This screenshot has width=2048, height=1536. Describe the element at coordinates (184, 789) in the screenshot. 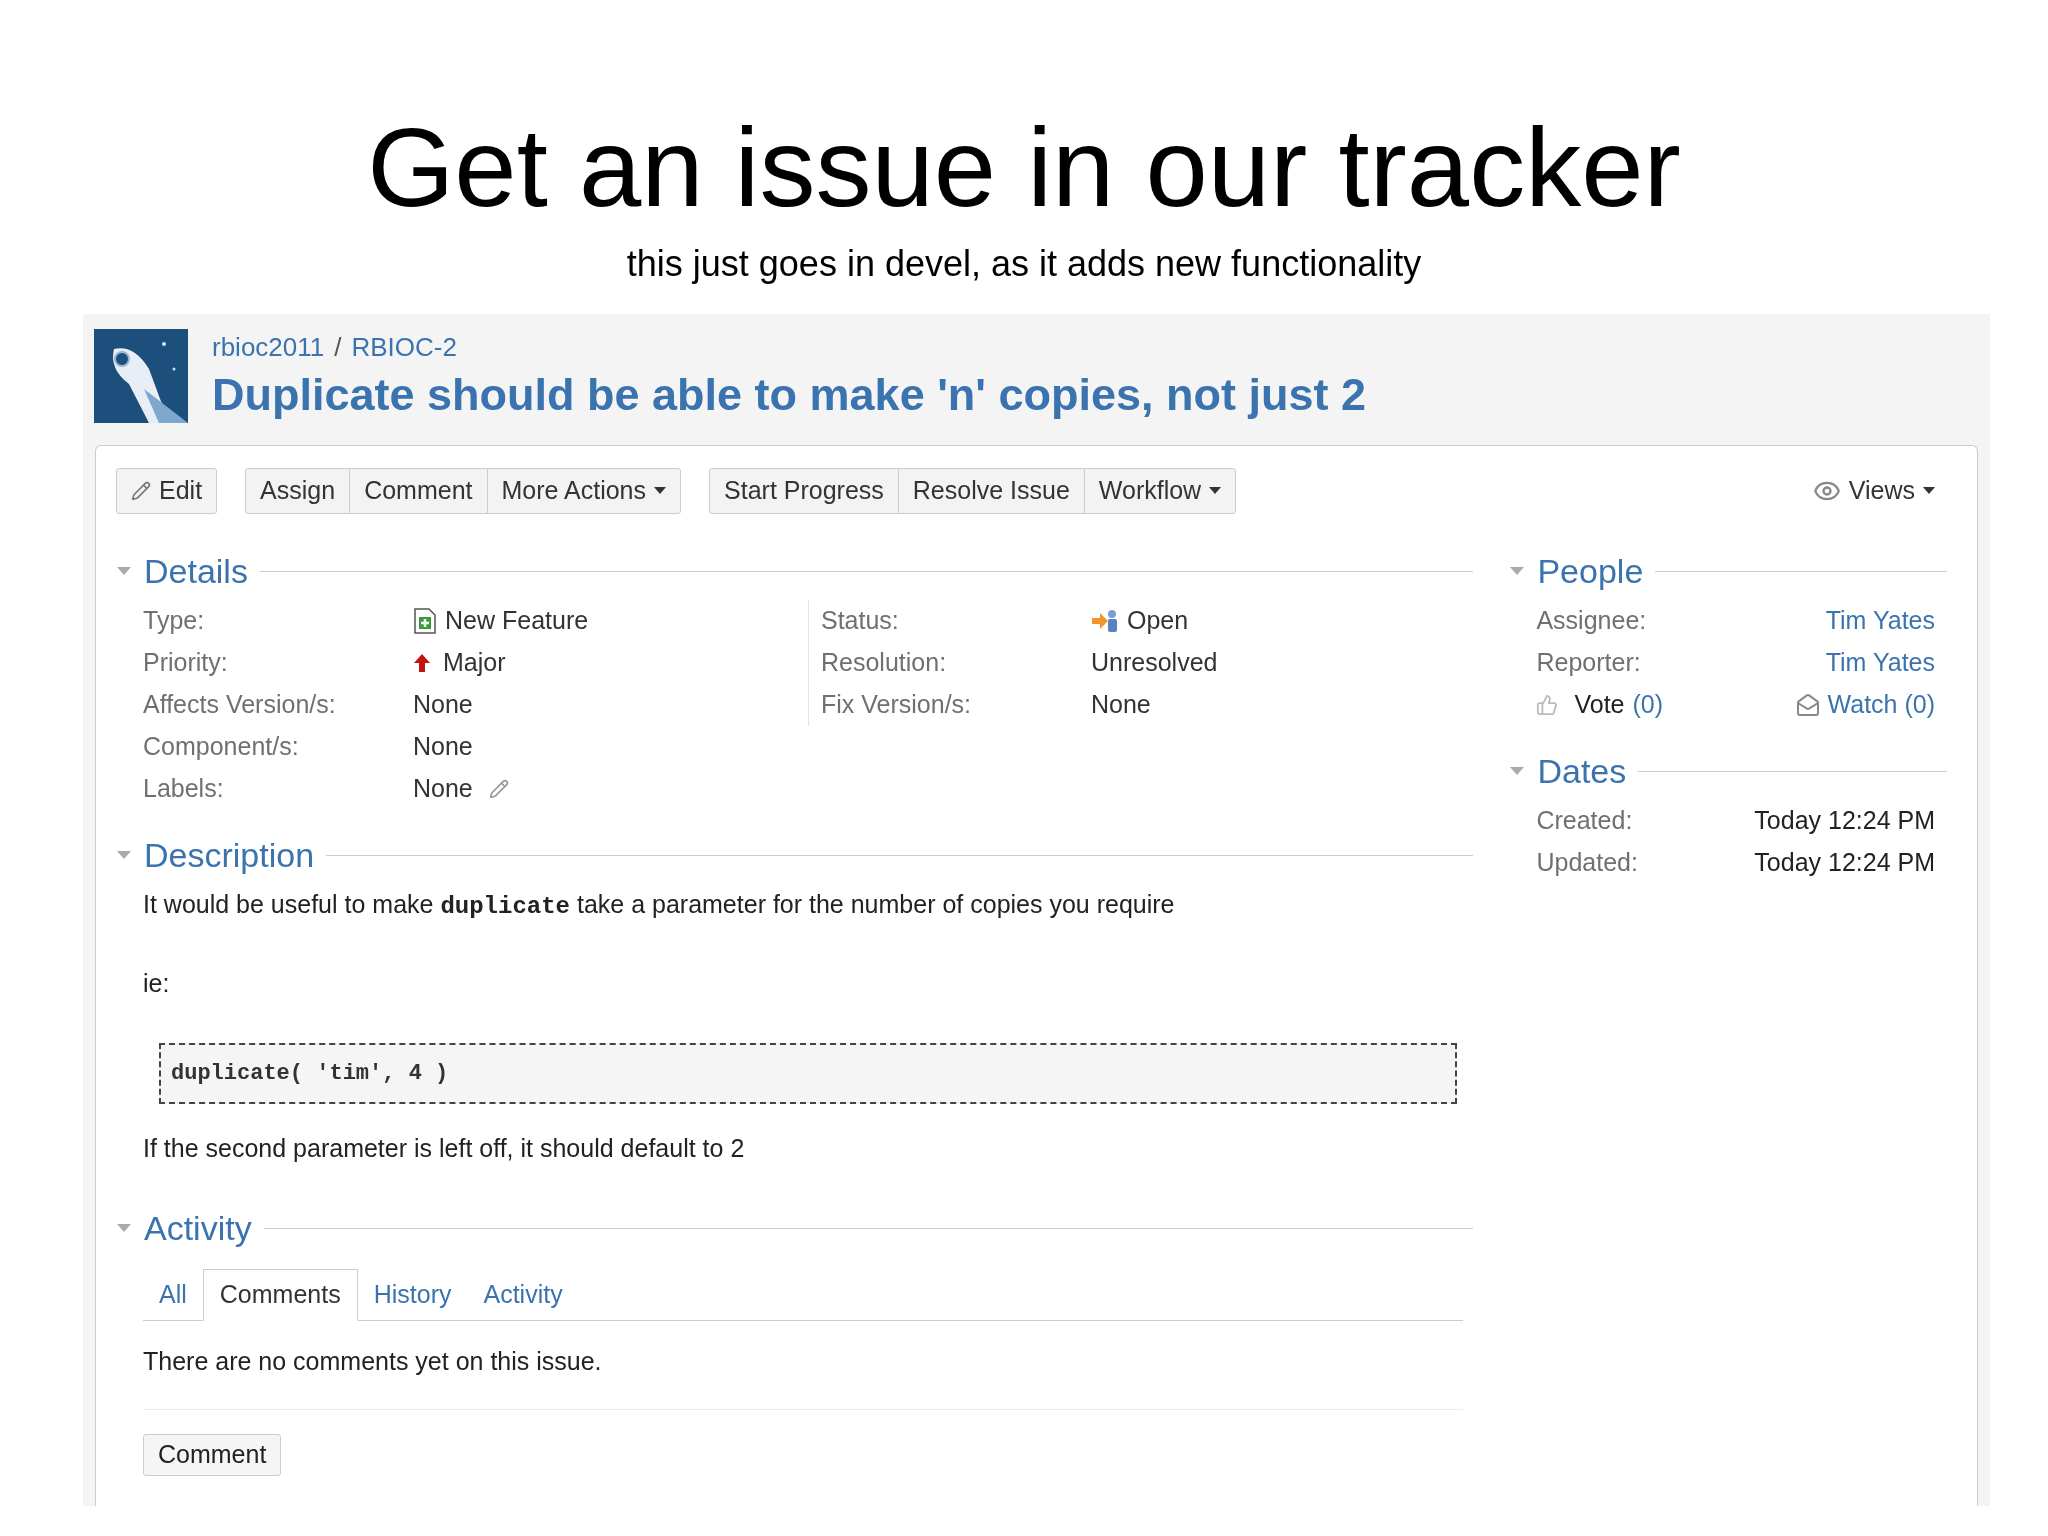

I see `field-label: Labels:` at that location.